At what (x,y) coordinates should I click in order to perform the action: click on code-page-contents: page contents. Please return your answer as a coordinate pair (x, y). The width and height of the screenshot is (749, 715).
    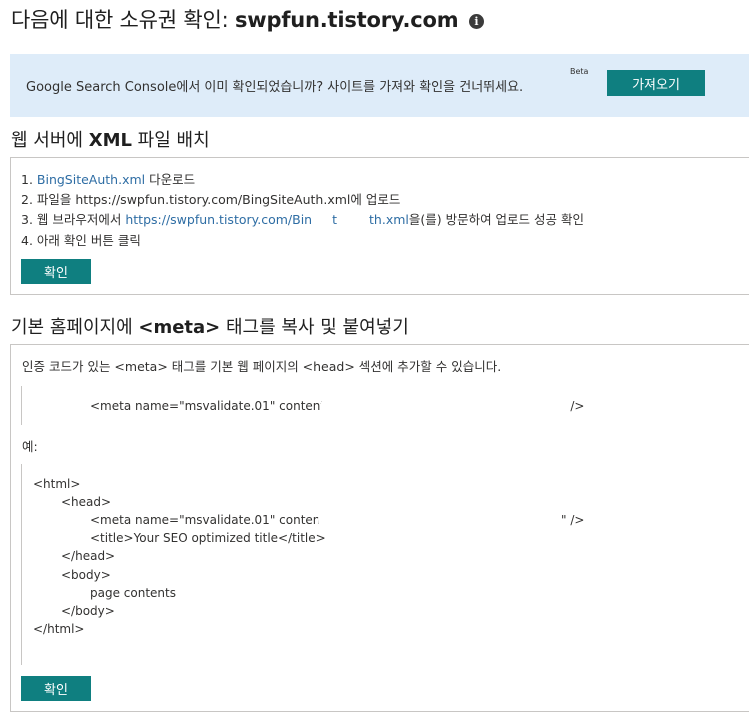
    Looking at the image, I should click on (133, 593).